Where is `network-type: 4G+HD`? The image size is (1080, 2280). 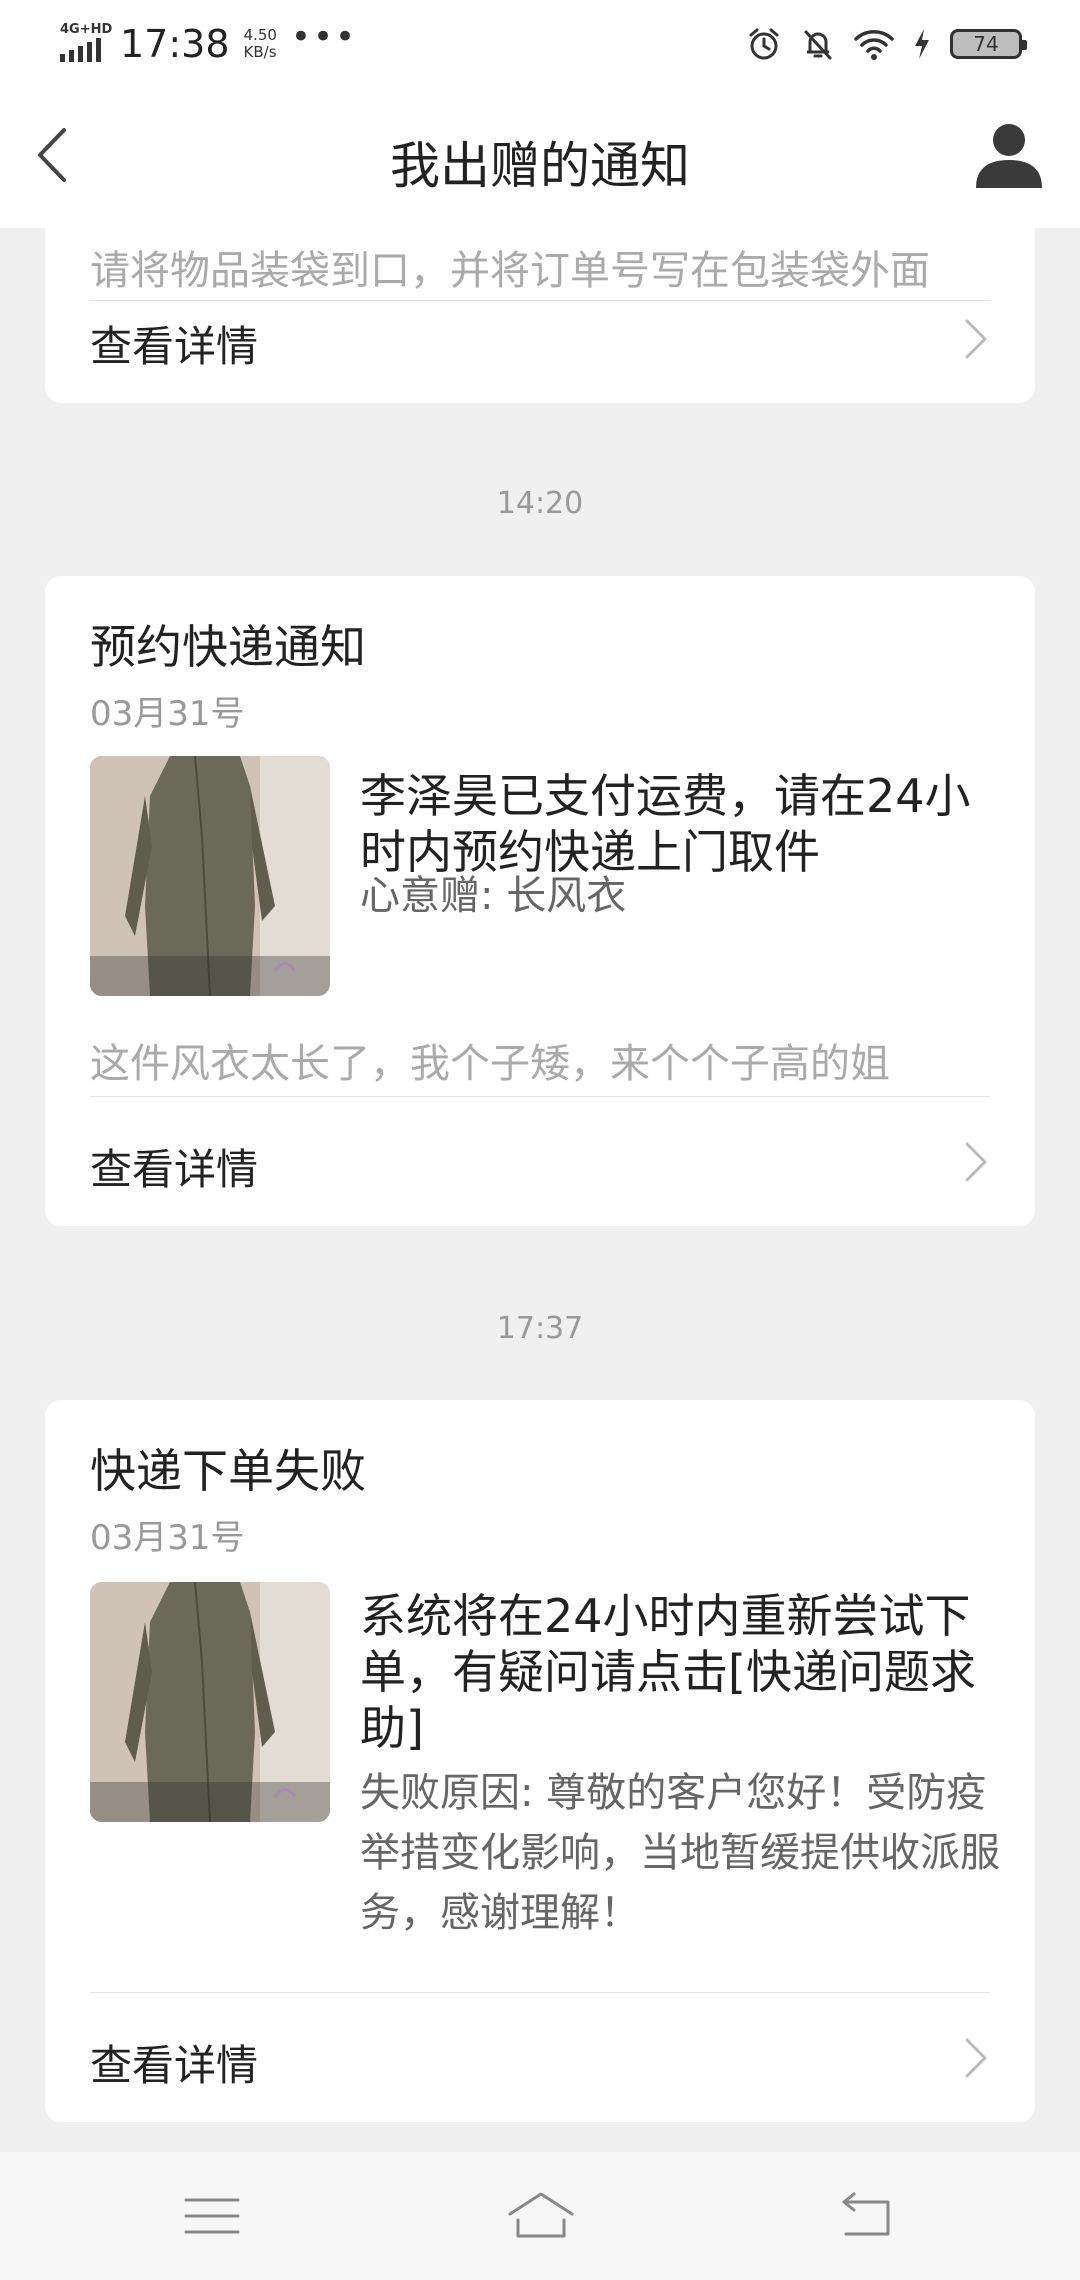 network-type: 4G+HD is located at coordinates (86, 29).